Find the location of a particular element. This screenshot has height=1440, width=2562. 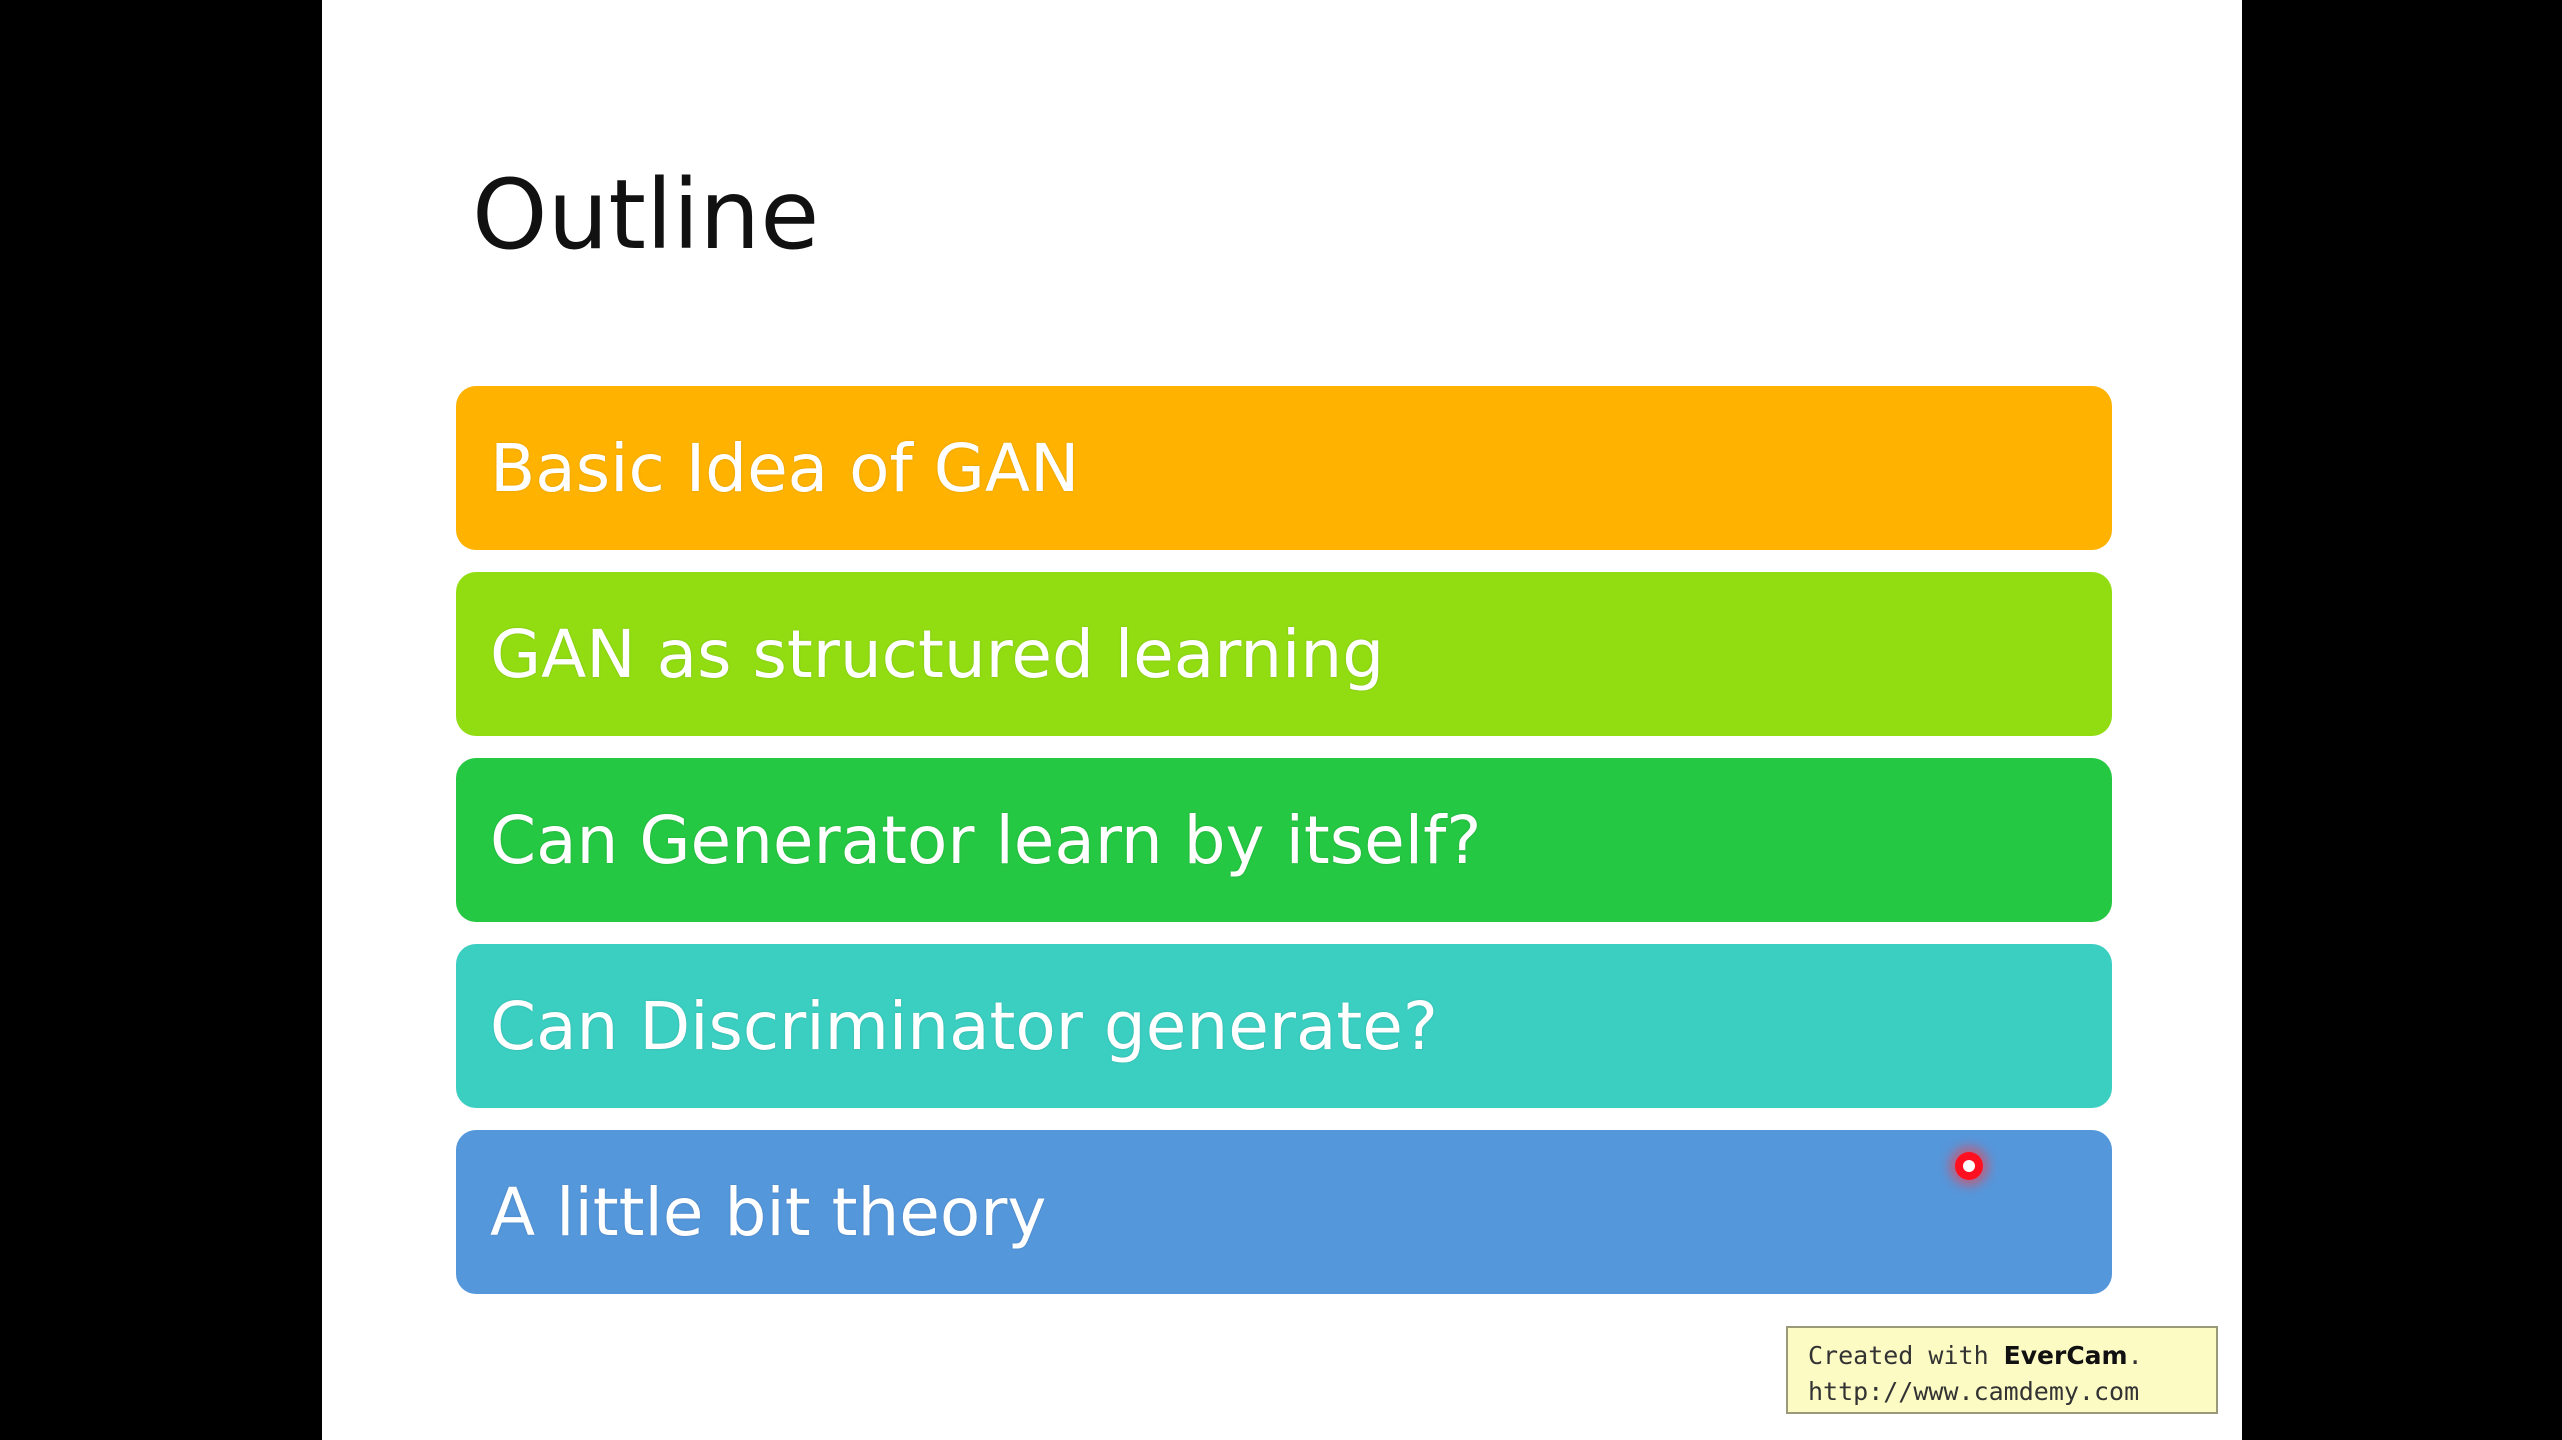

outline-item-generator: Can Generator learn by itself? is located at coordinates (1284, 840).